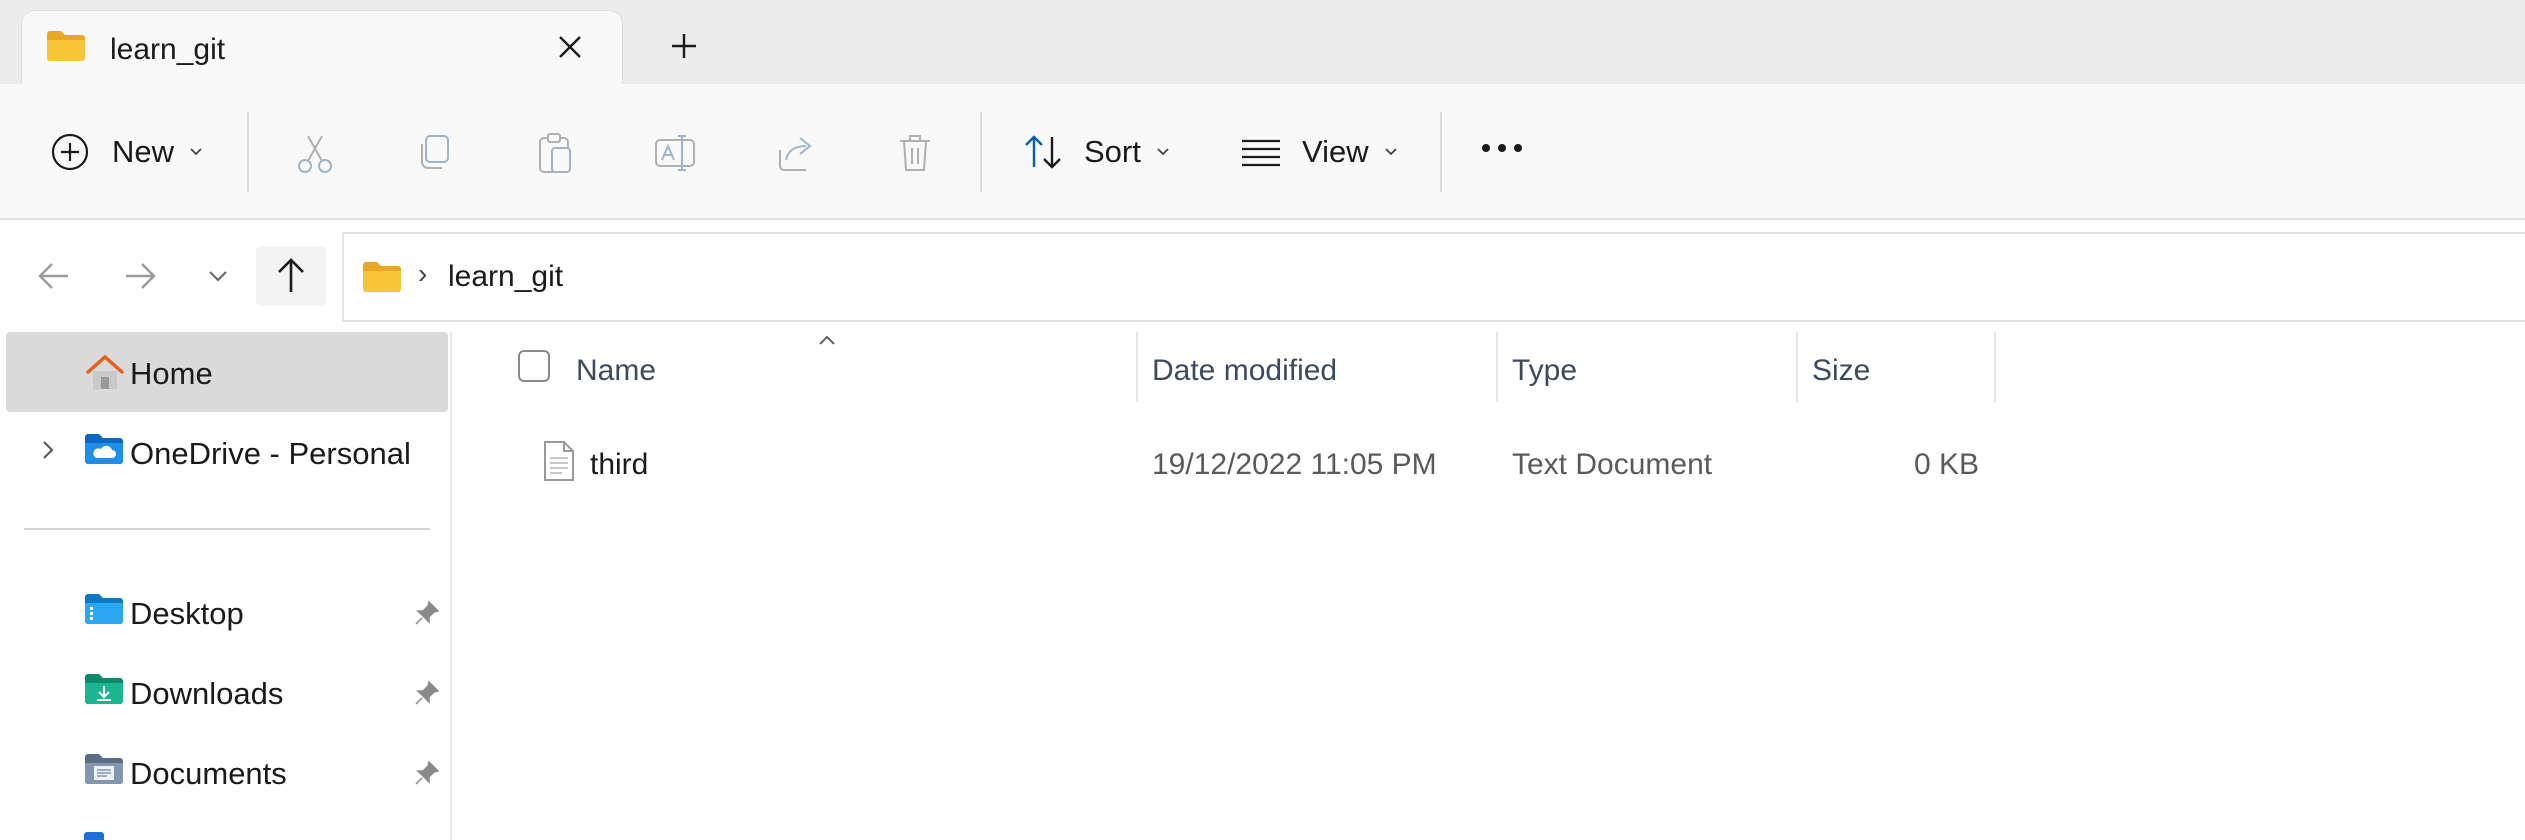 The width and height of the screenshot is (2525, 840). I want to click on sidebar-item-documents: Documents, so click(227, 772).